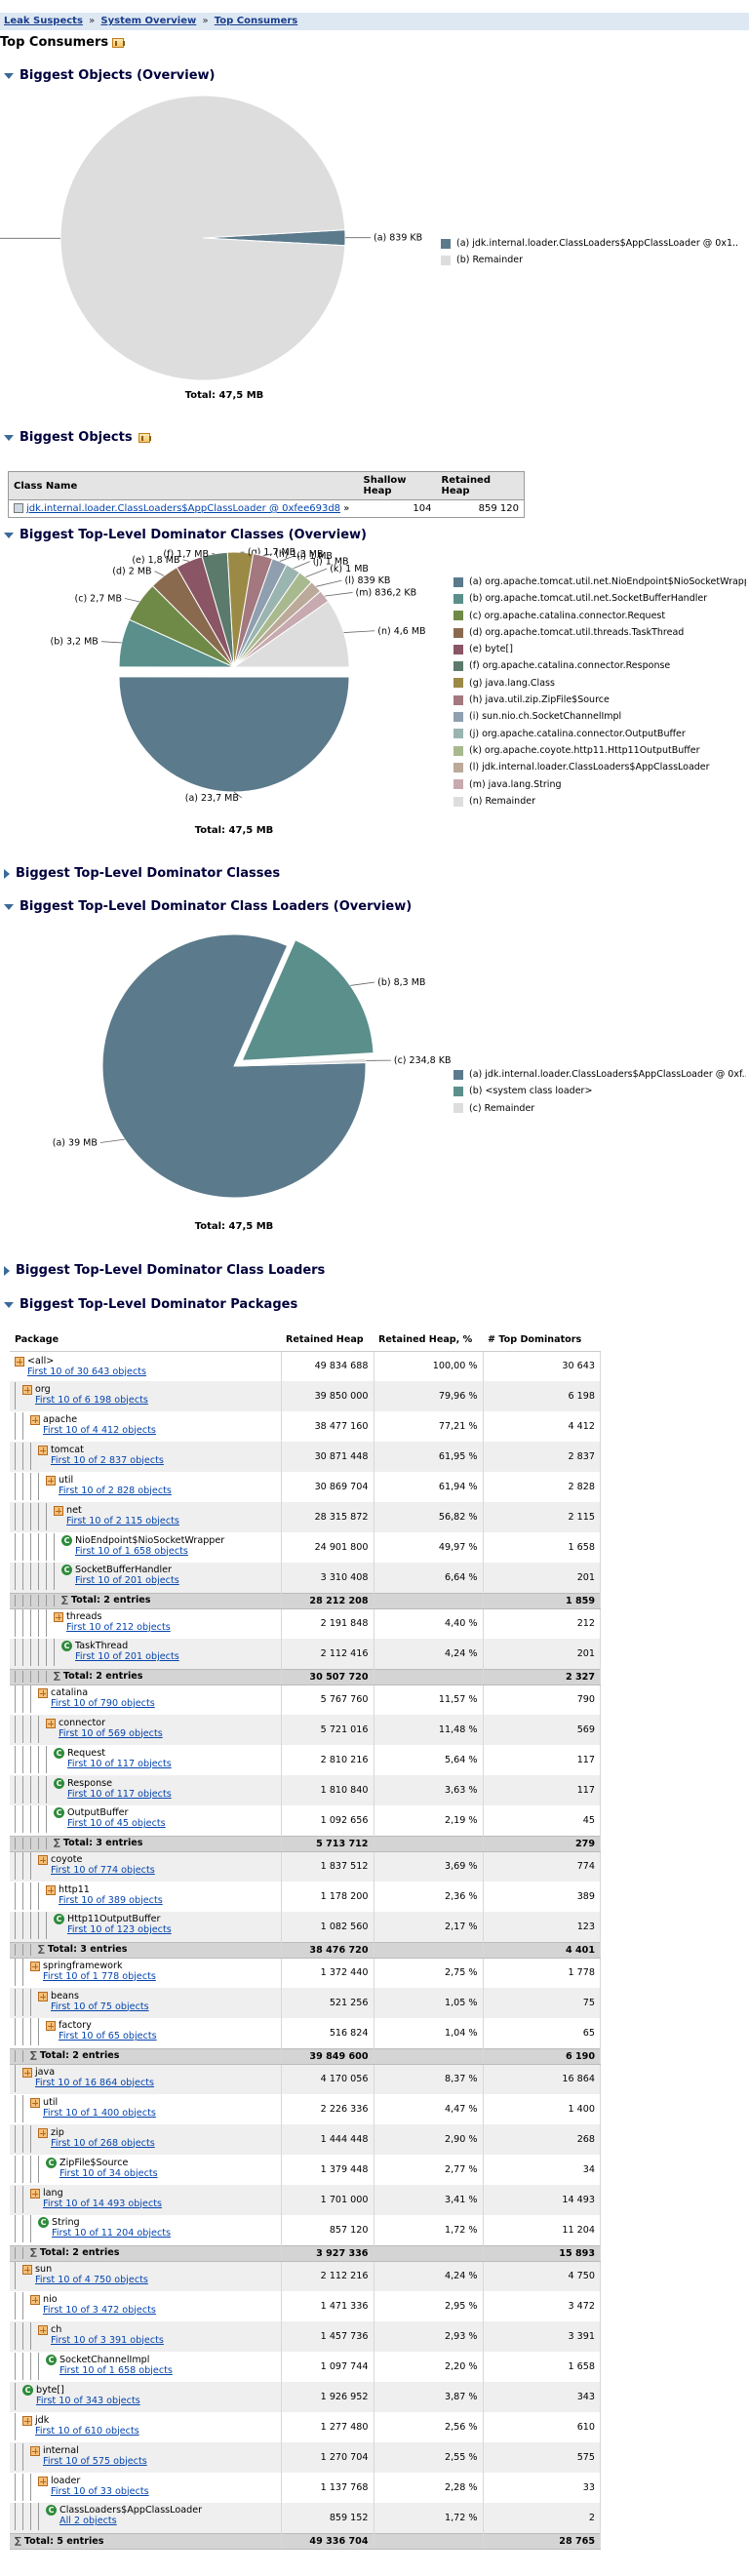 This screenshot has height=2576, width=749. Describe the element at coordinates (542, 1340) in the screenshot. I see `column-header-top-dominators: # Top Dominators` at that location.